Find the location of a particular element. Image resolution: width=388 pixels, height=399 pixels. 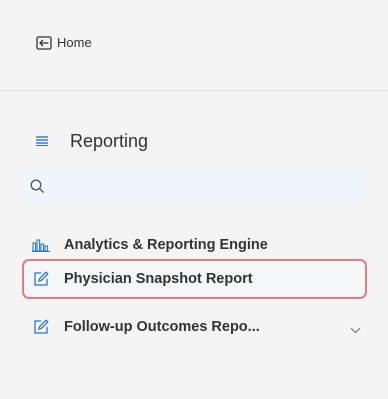

divider is located at coordinates (194, 90).